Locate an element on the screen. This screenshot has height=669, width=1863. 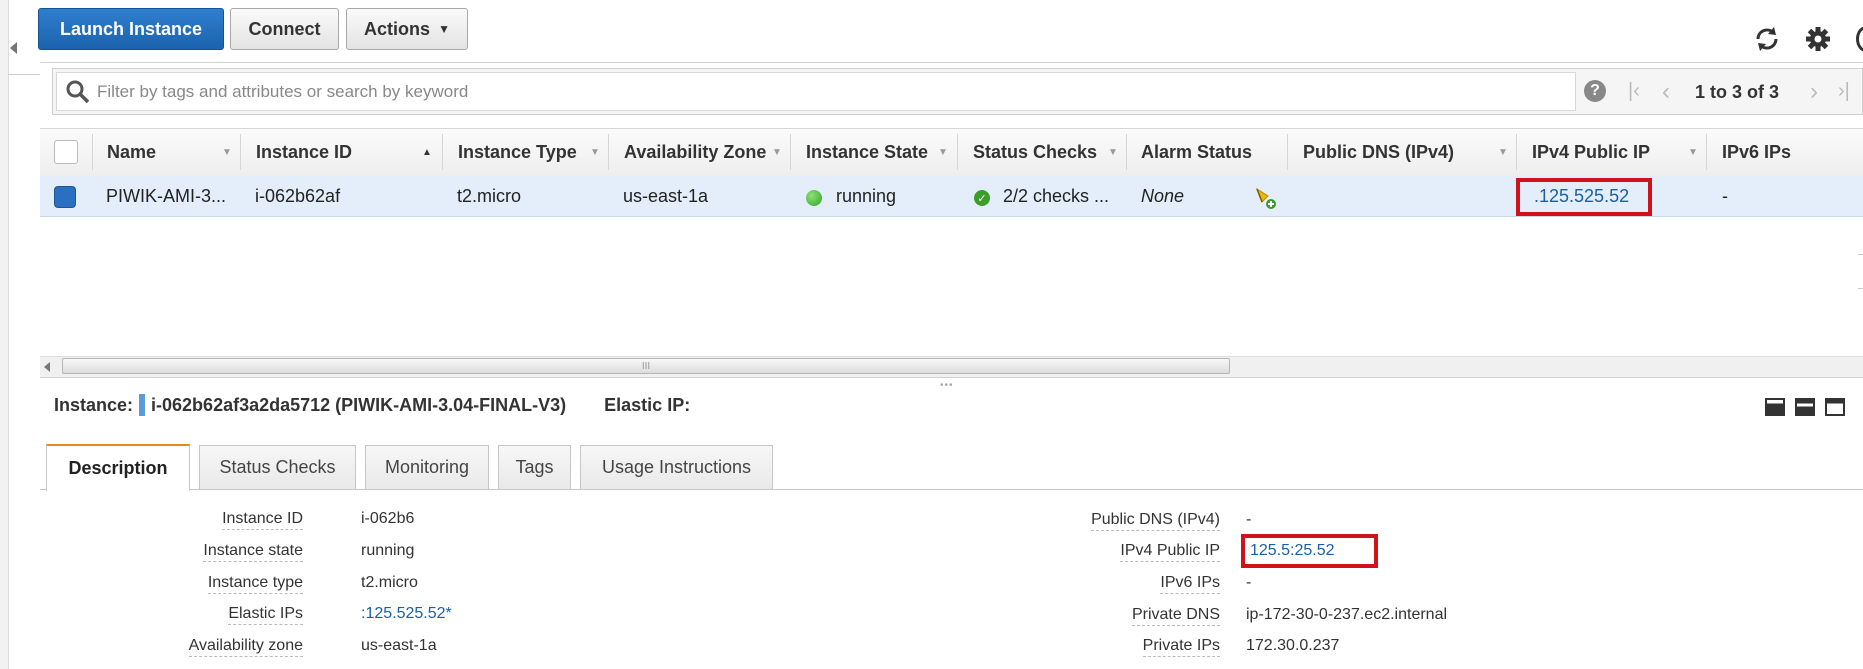
label-public-dns: Public DNS (IPv4) is located at coordinates (1155, 520).